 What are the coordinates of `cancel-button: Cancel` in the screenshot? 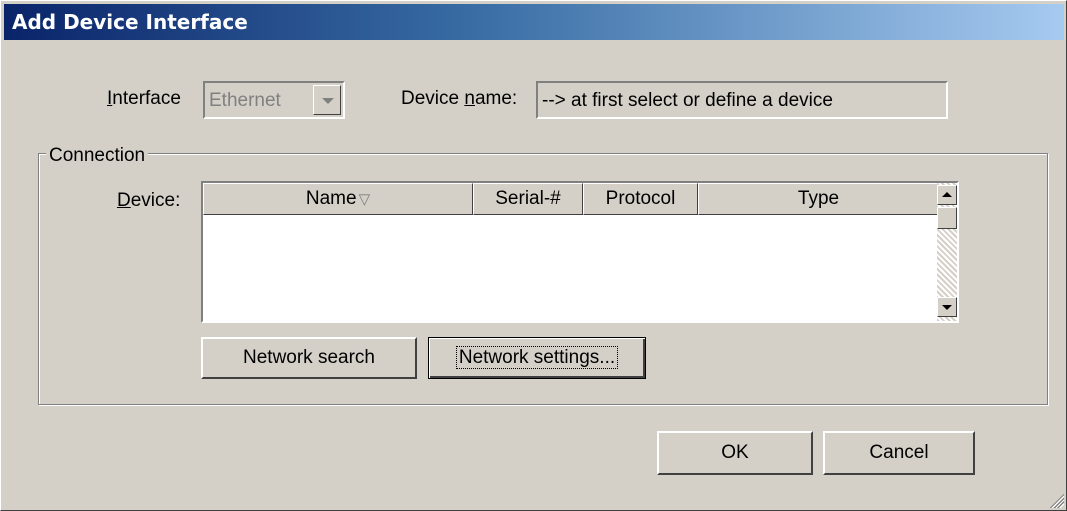 It's located at (899, 453).